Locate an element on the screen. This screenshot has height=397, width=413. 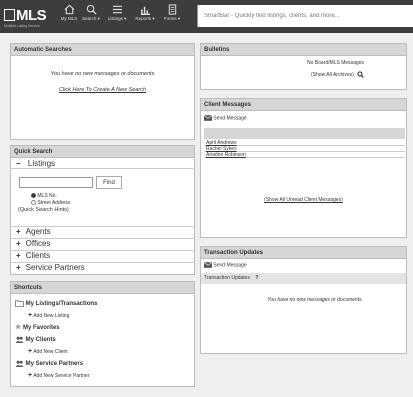
shortcut-my-favorites: ★ My Favorites is located at coordinates (37, 327).